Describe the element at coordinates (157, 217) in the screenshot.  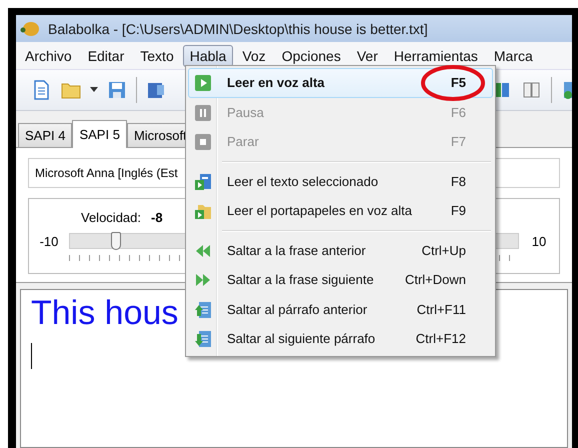
I see `rate-value: -8` at that location.